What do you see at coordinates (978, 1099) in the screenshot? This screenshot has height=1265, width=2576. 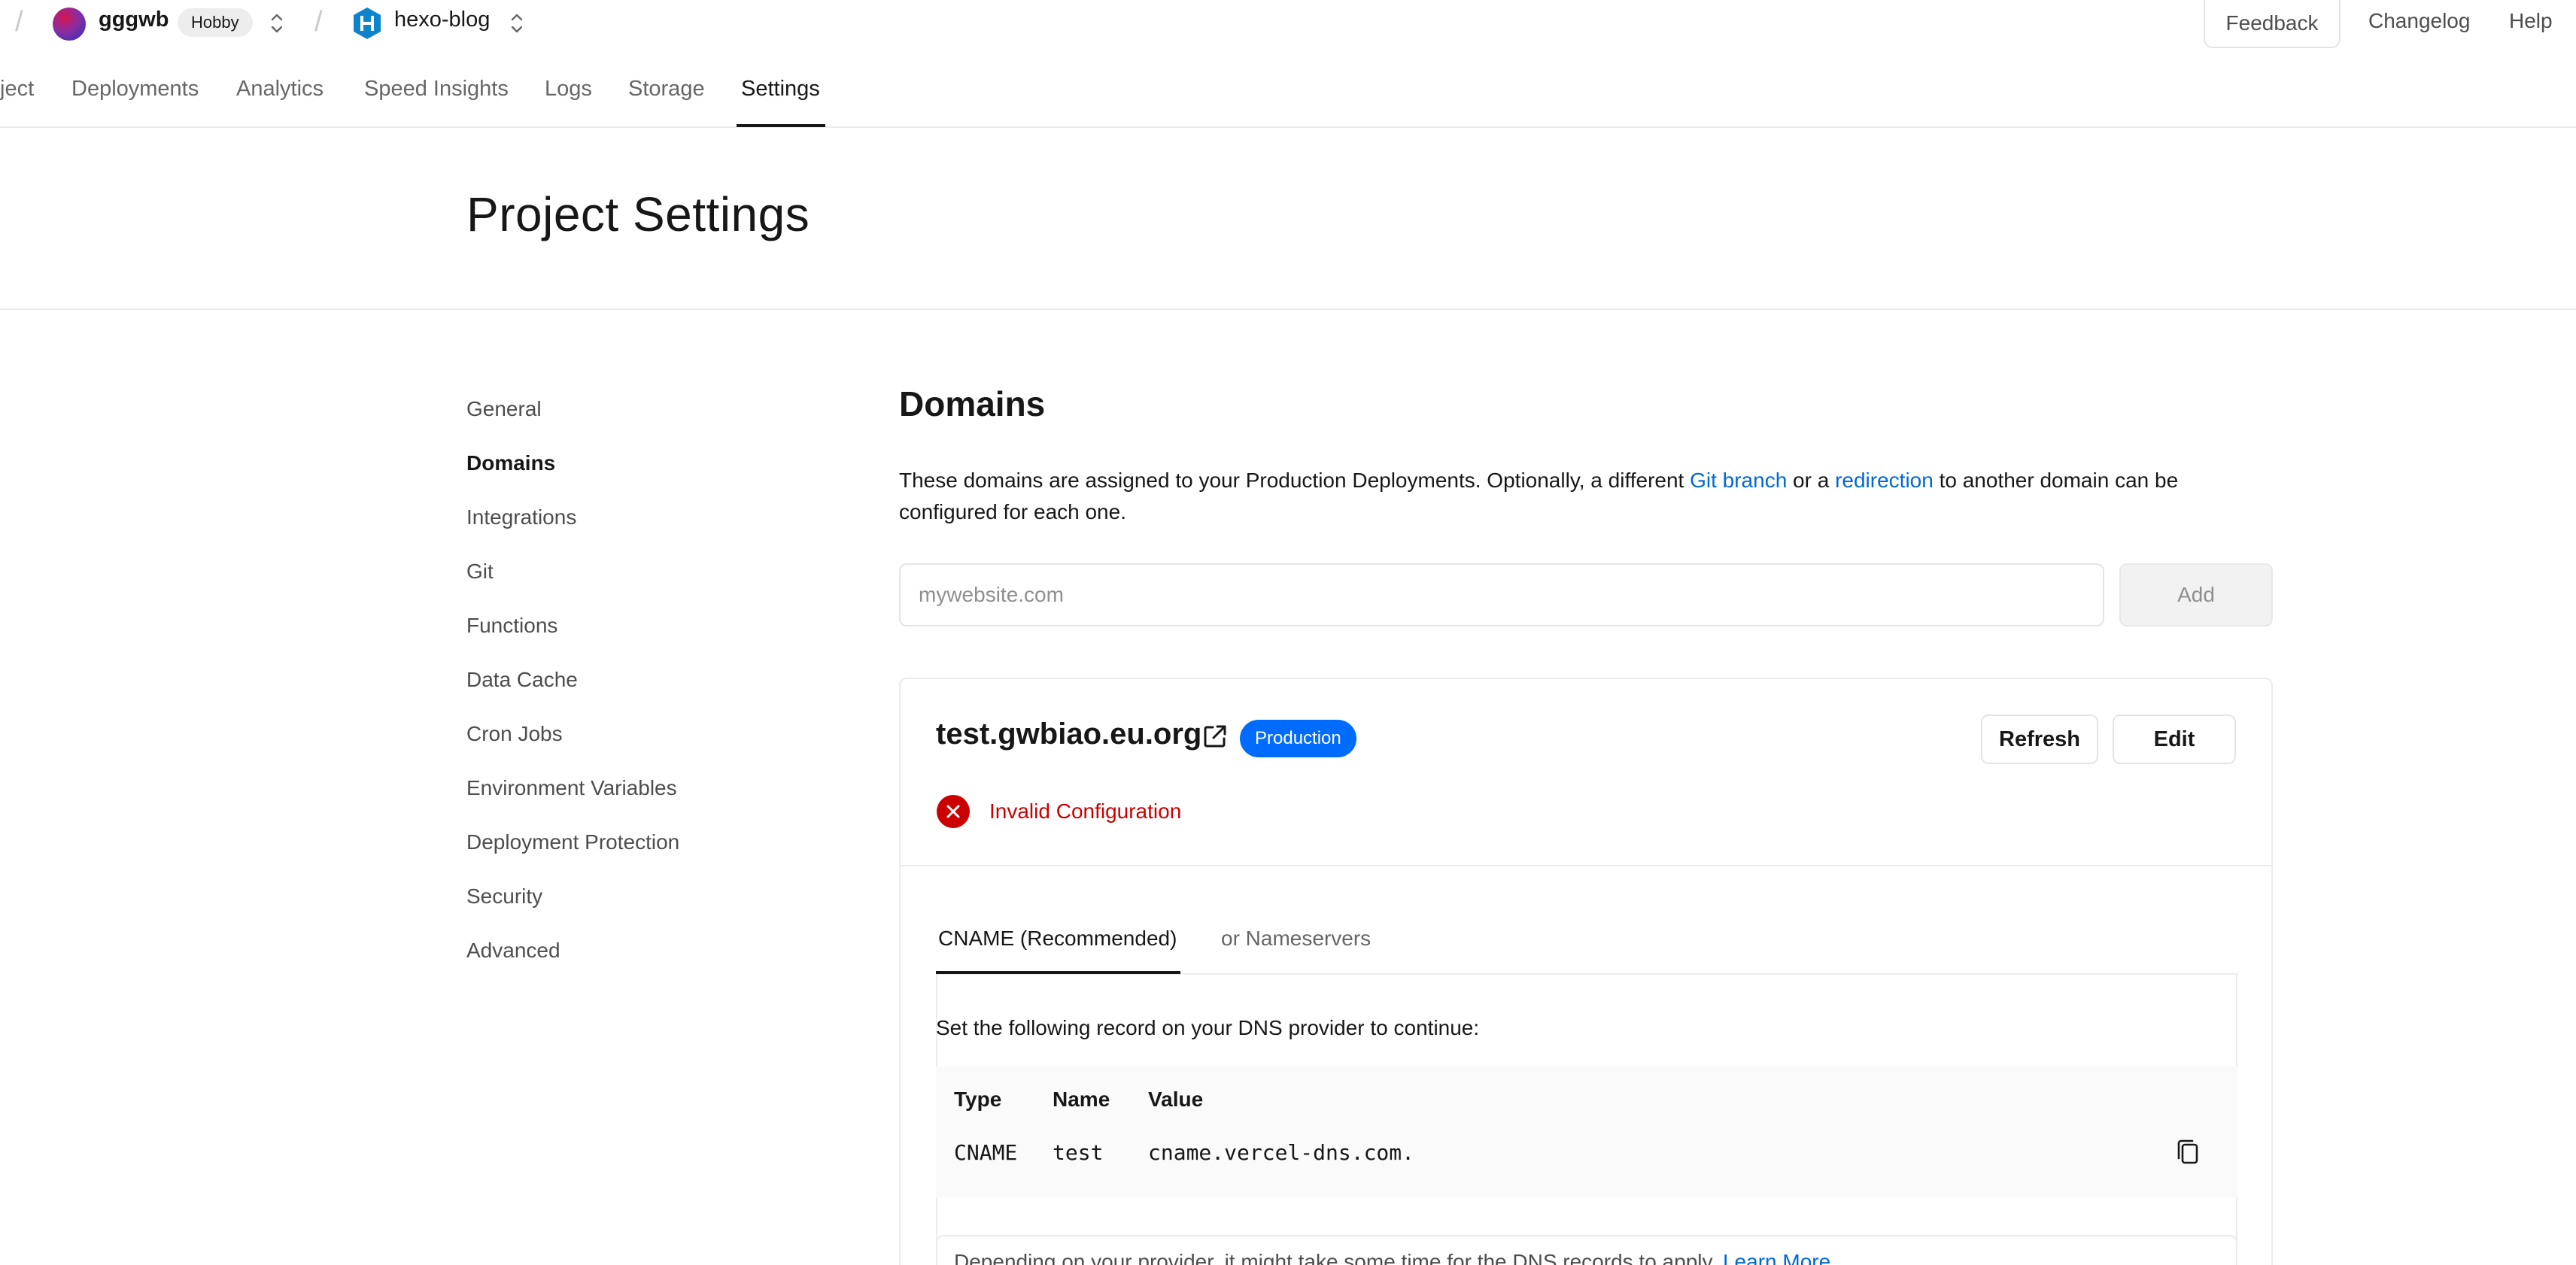 I see `column-header-type: Type` at bounding box center [978, 1099].